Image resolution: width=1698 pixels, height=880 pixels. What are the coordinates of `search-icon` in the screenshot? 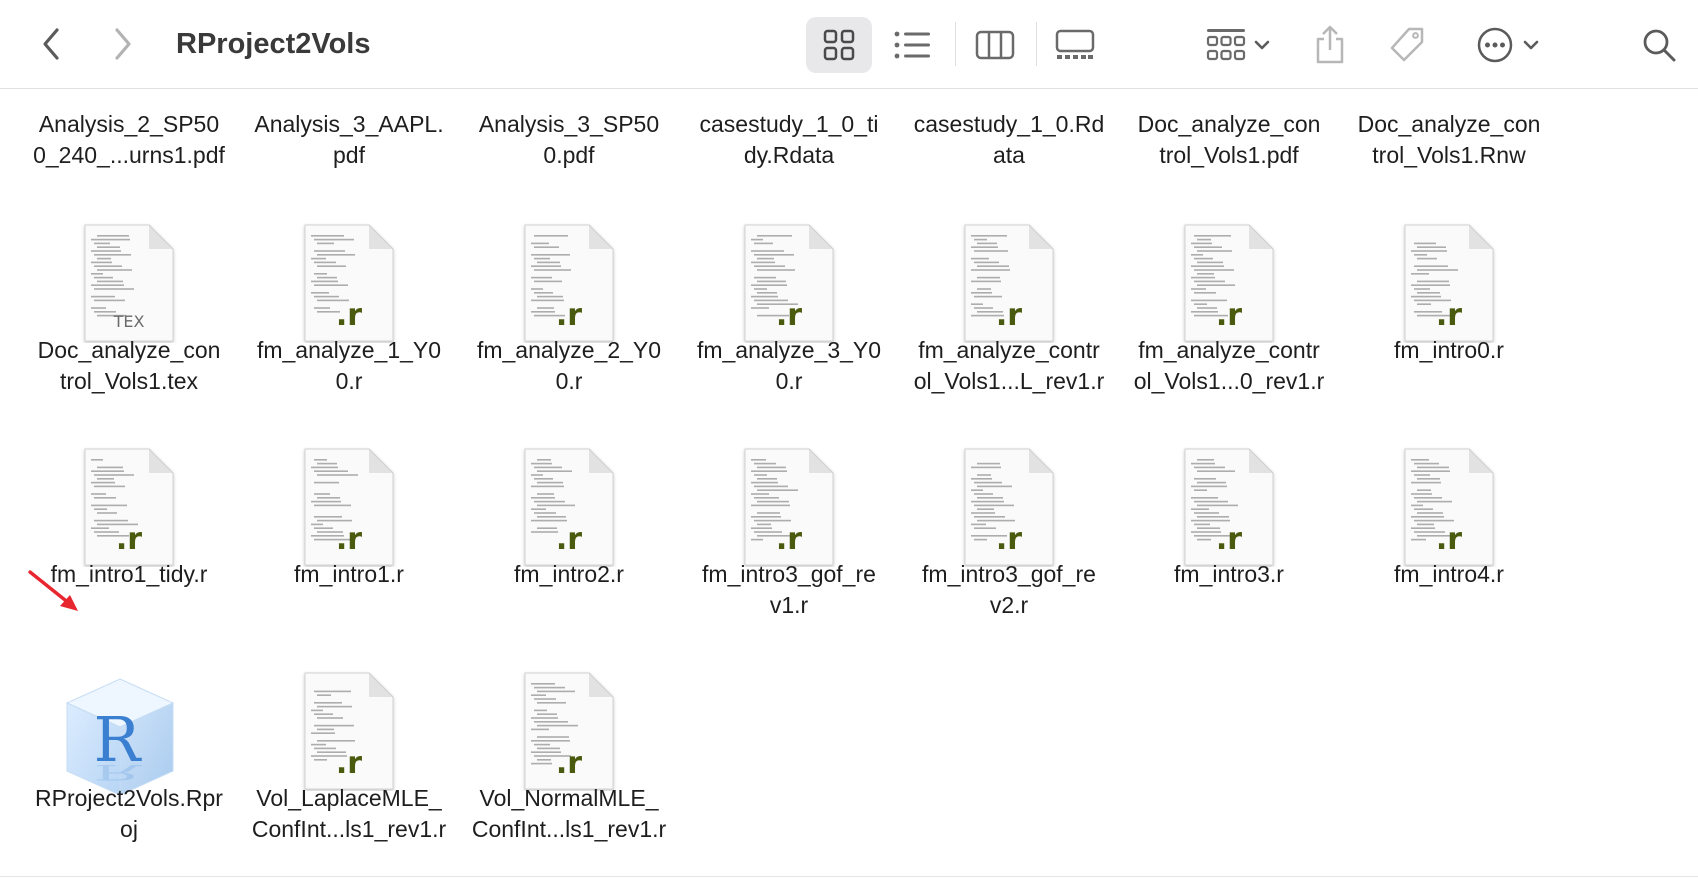 It's located at (1659, 45).